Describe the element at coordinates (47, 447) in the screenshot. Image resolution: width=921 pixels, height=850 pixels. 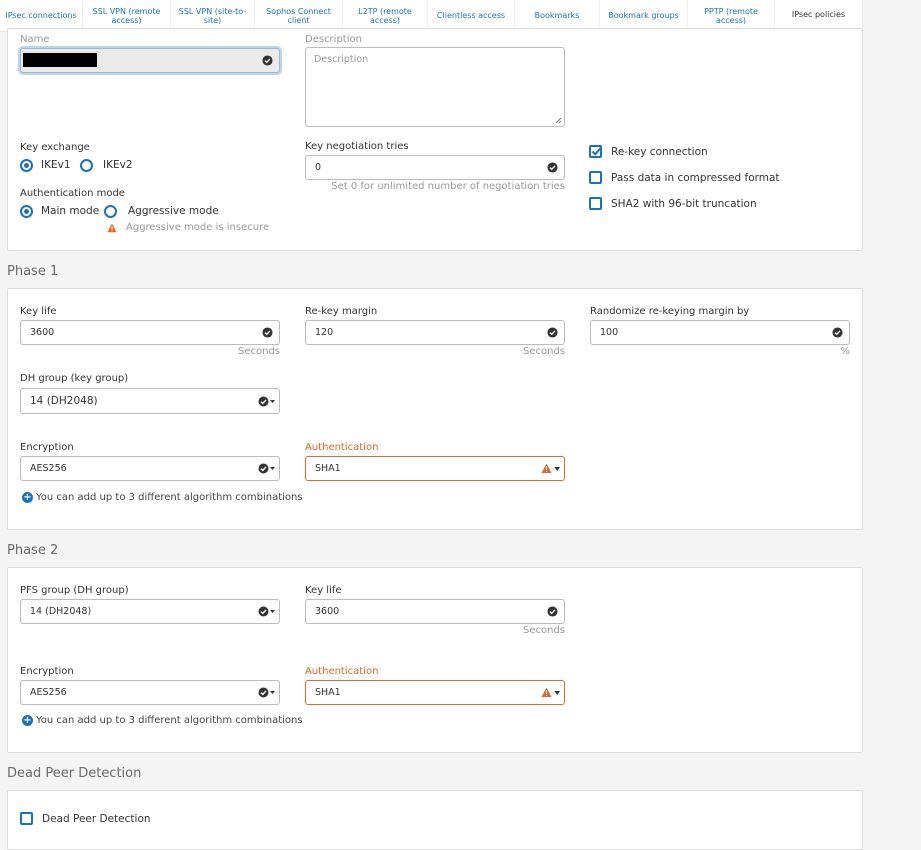
I see `p1-encryption-label: Encryption` at that location.